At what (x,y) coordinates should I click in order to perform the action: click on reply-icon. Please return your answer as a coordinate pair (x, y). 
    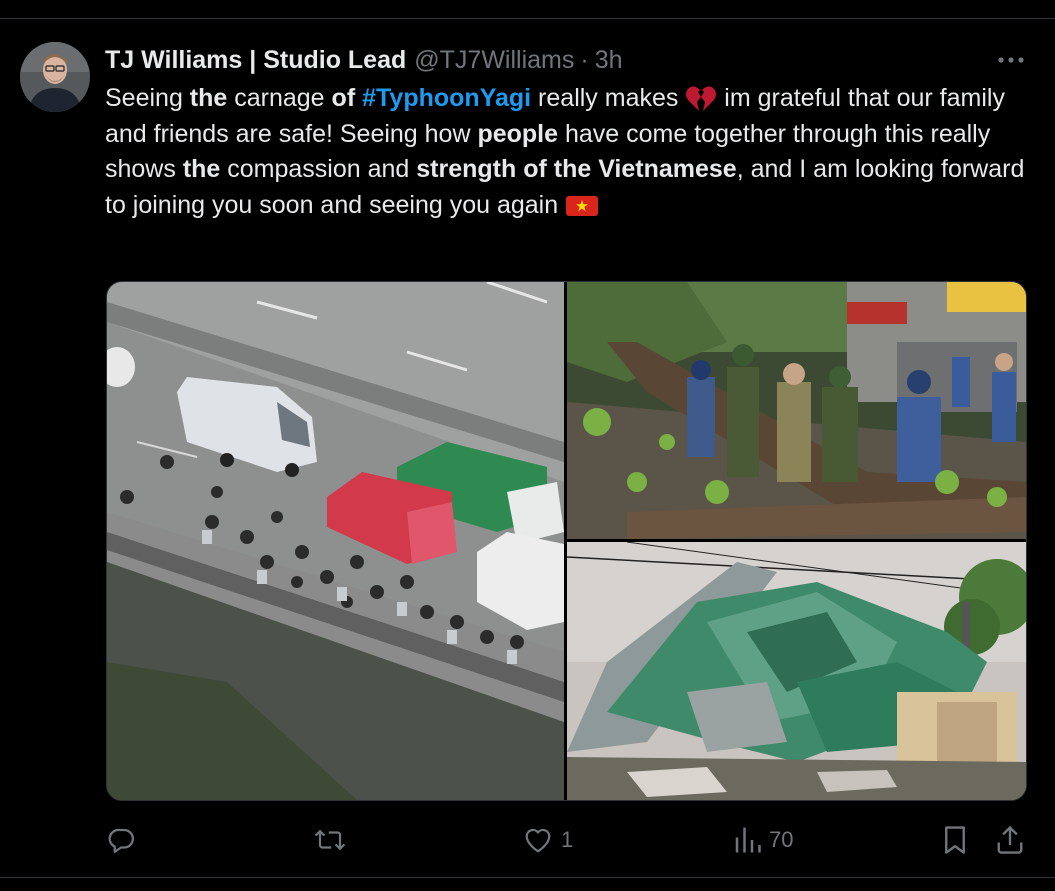
    Looking at the image, I should click on (121, 840).